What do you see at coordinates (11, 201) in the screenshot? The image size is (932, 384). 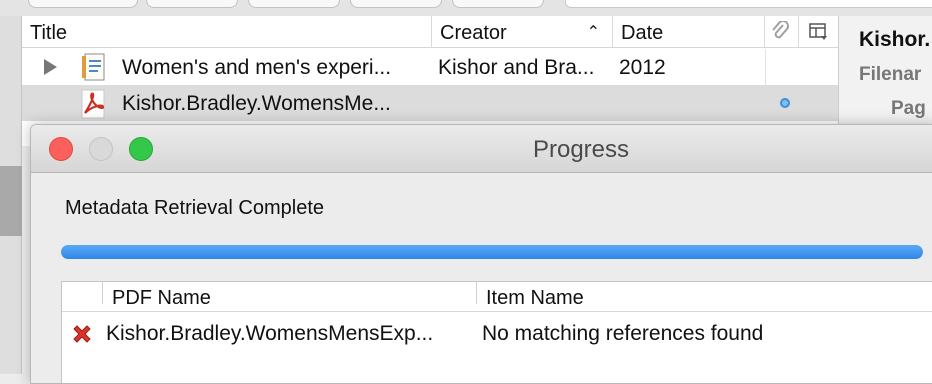 I see `pane-divider` at bounding box center [11, 201].